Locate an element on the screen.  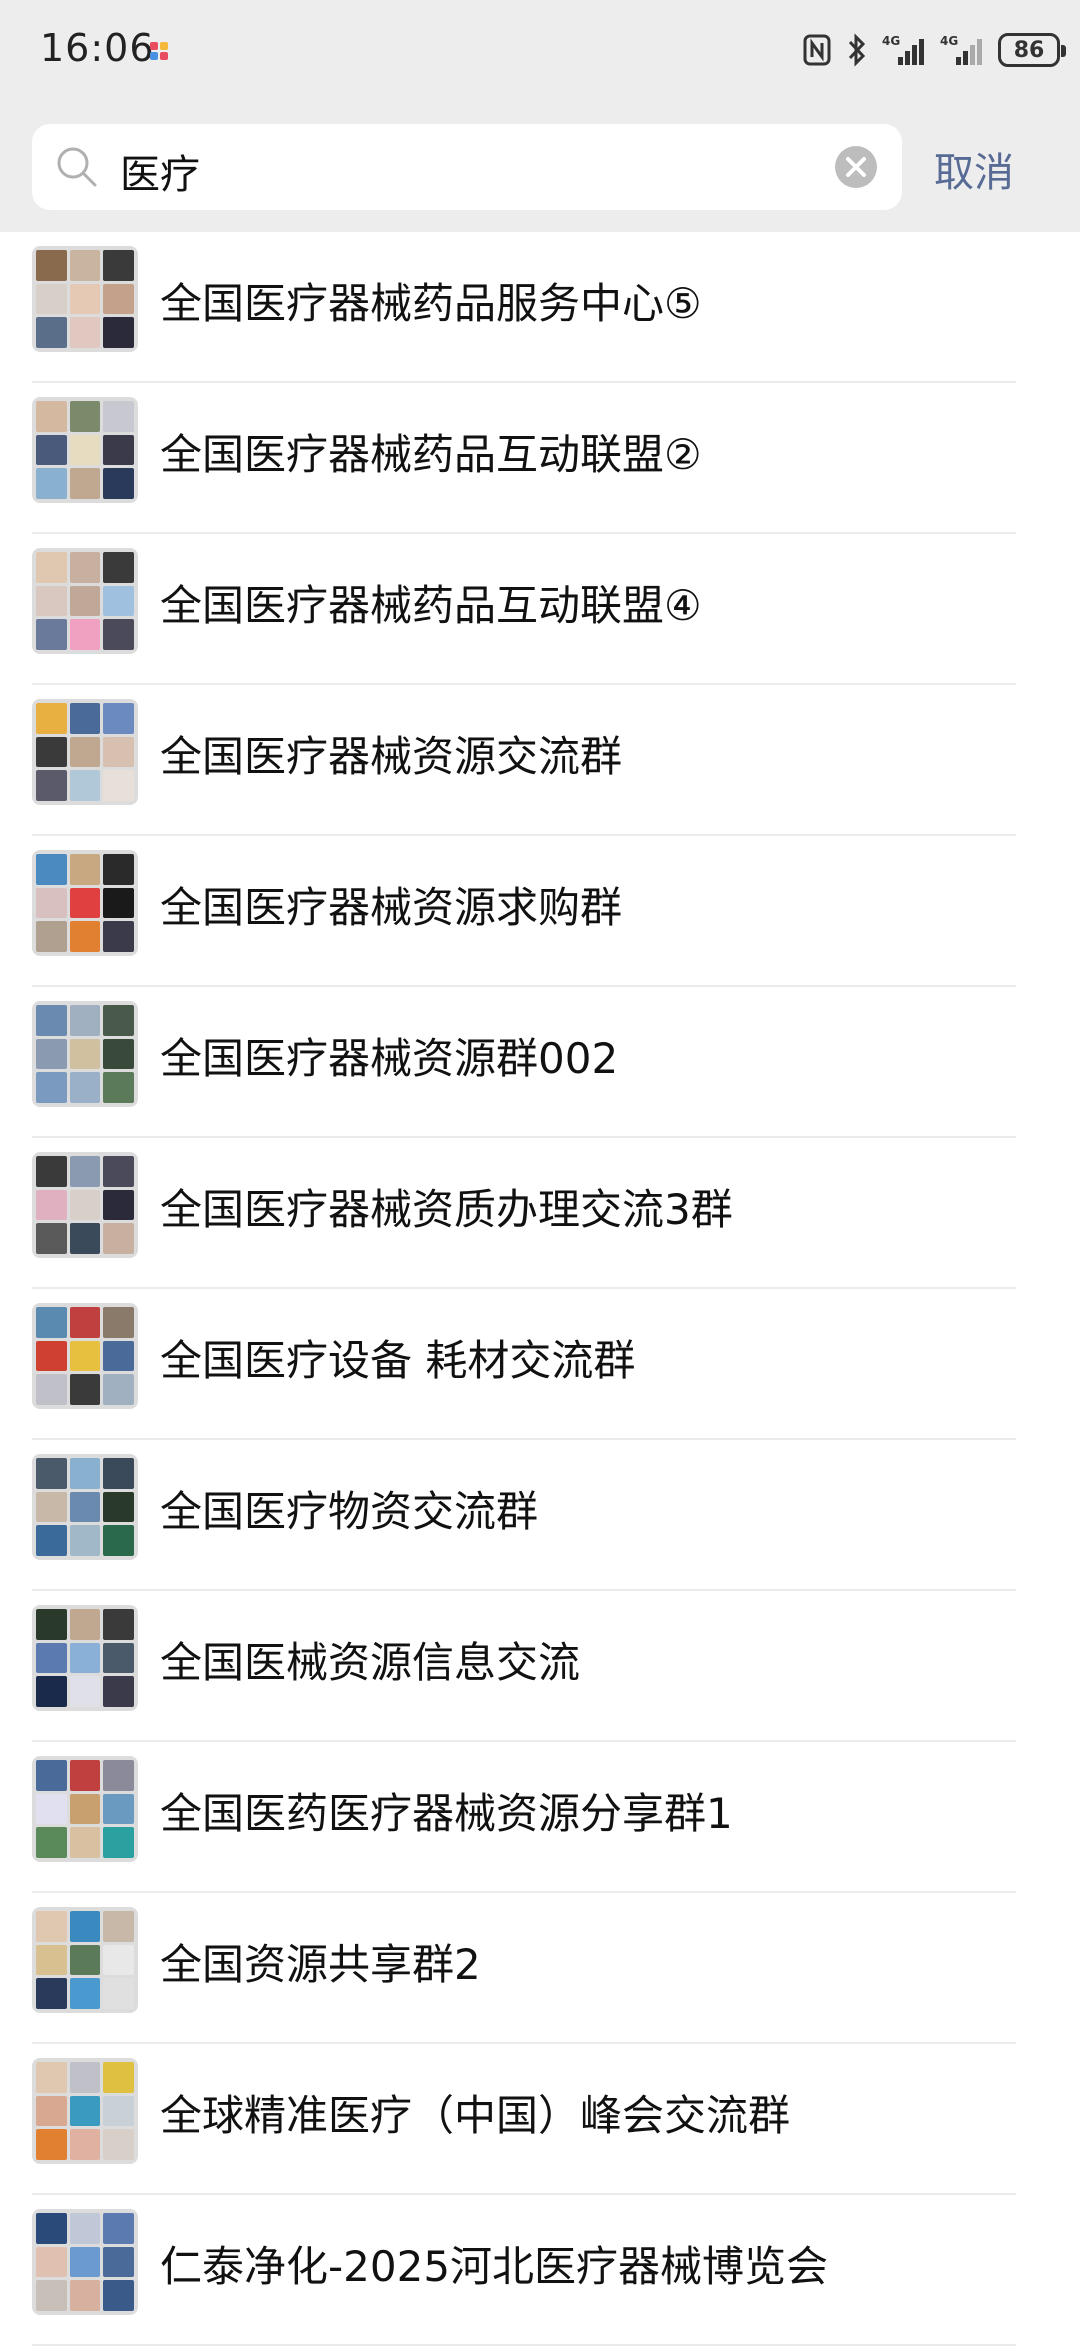
result-row: 全国医疗器械药品互动联盟④ is located at coordinates (540, 609).